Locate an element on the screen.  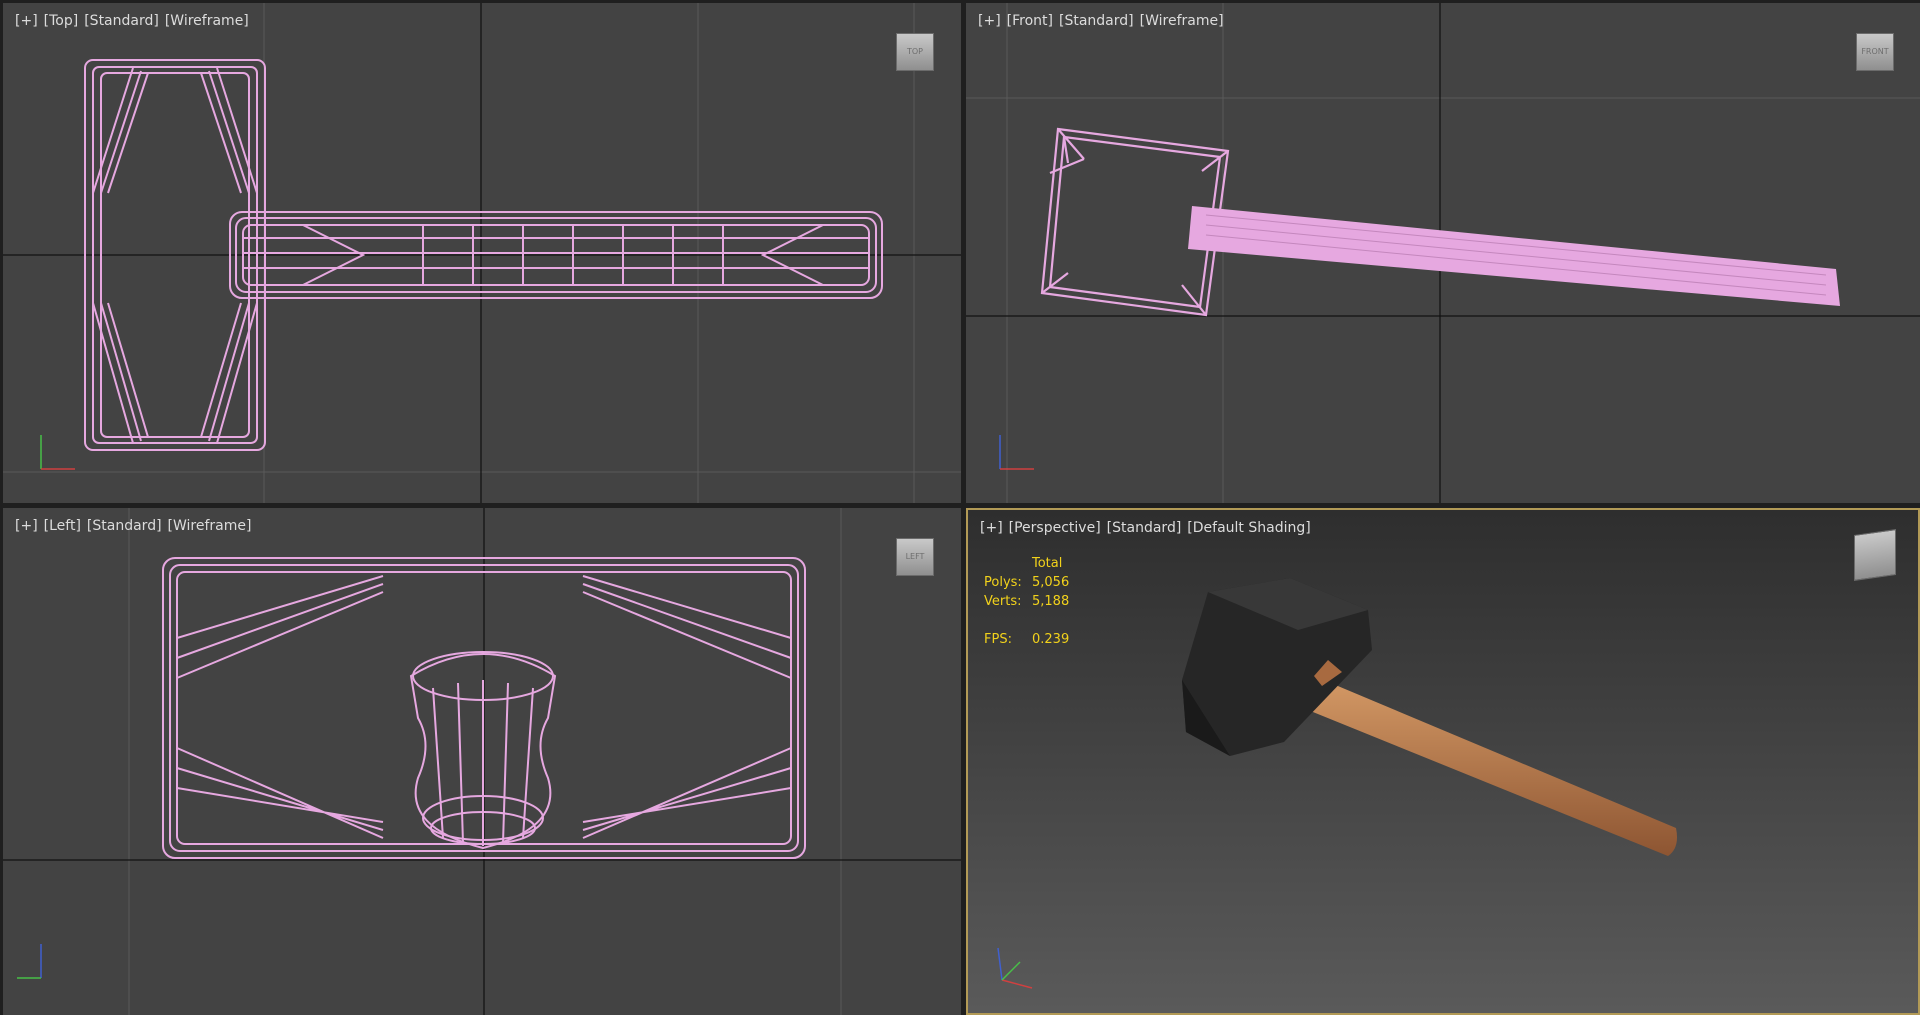
fps-label: FPS: is located at coordinates (998, 639).